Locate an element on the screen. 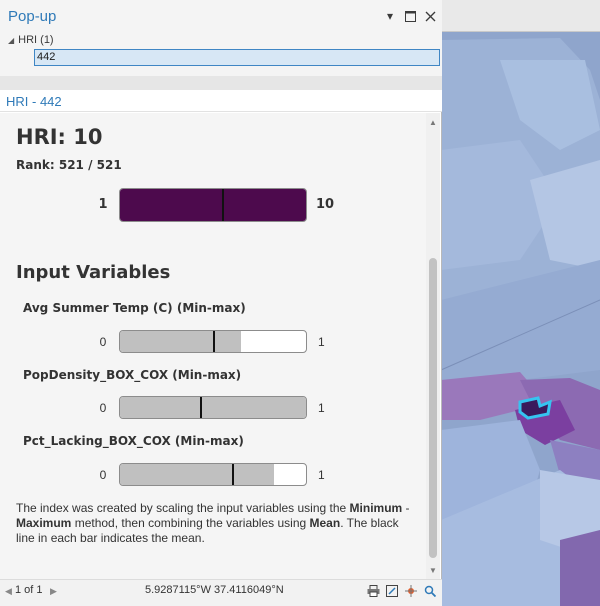 The height and width of the screenshot is (606, 600). variable-min-popdensity: 0 is located at coordinates (103, 408).